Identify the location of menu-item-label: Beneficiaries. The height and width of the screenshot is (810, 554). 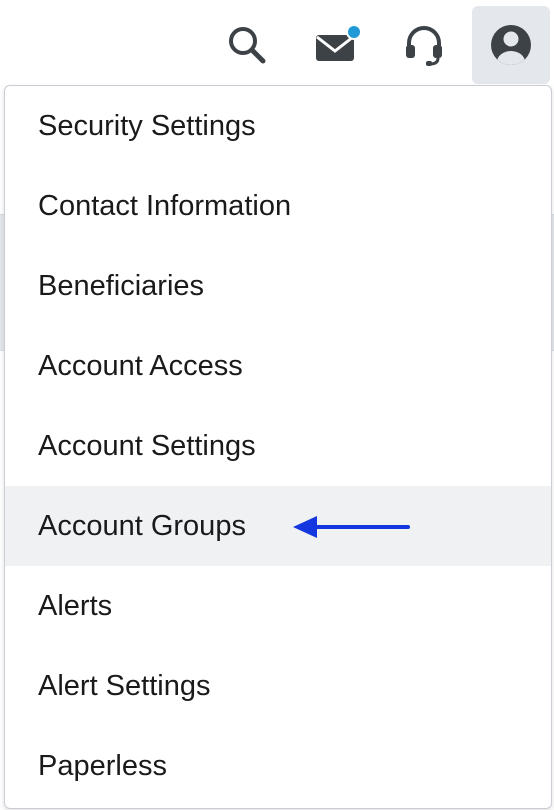
(121, 285).